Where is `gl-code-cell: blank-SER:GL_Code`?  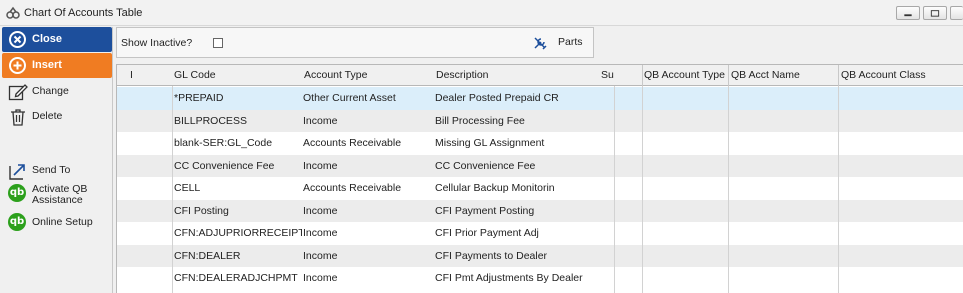
gl-code-cell: blank-SER:GL_Code is located at coordinates (223, 143).